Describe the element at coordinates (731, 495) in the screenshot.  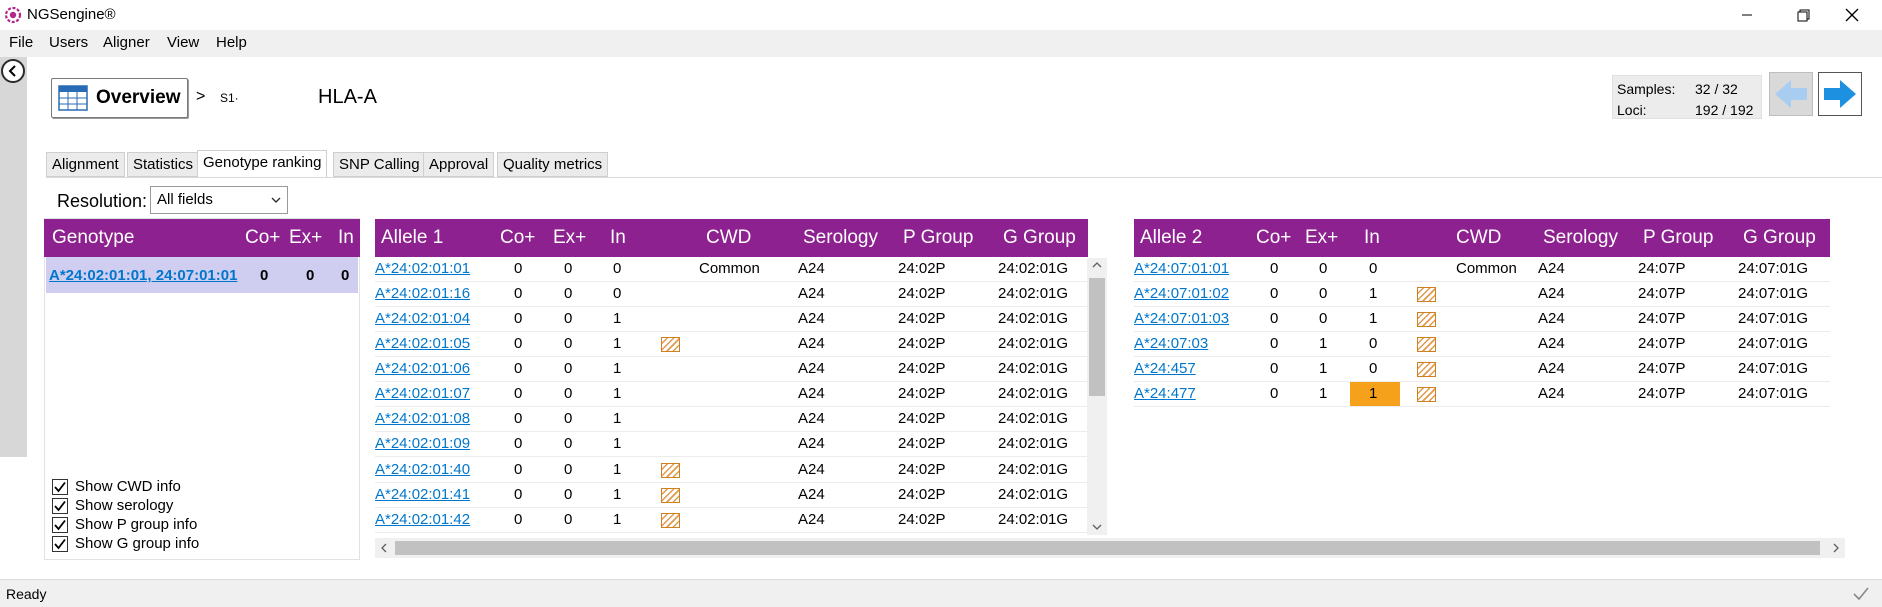
I see `table-row: A*24:02:01:41 0 0 1 A24 24:02P 24:02:01G` at that location.